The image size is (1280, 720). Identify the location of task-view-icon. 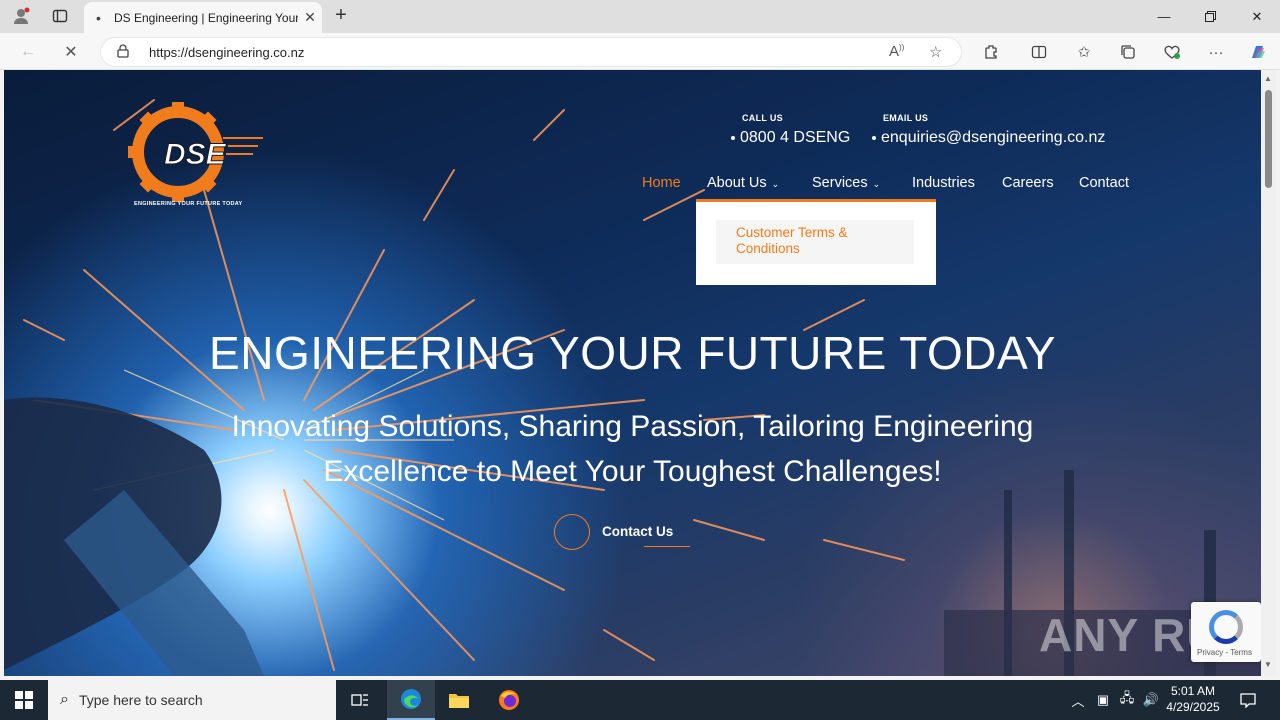
(360, 700).